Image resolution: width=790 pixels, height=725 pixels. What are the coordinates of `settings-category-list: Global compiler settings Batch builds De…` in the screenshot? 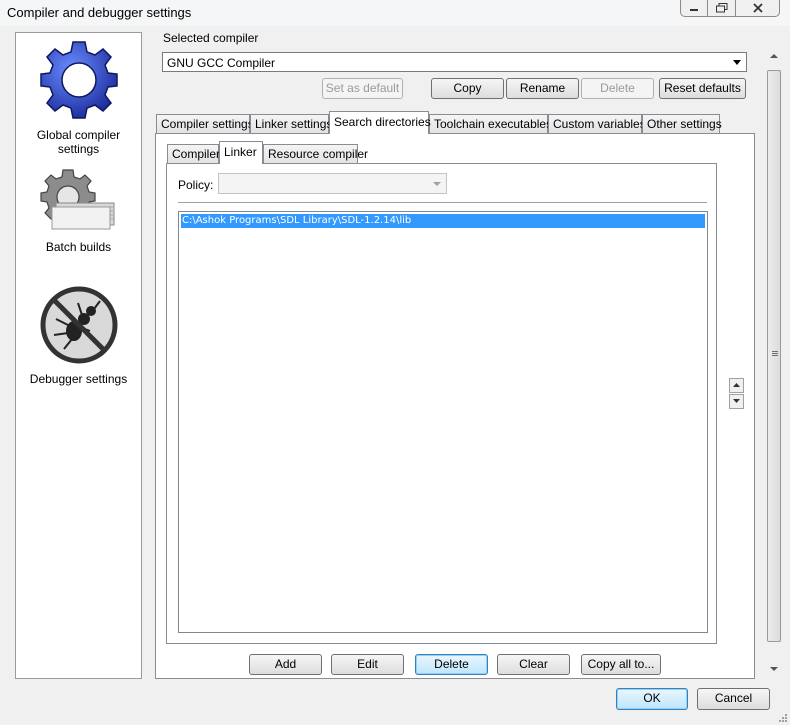 It's located at (78, 355).